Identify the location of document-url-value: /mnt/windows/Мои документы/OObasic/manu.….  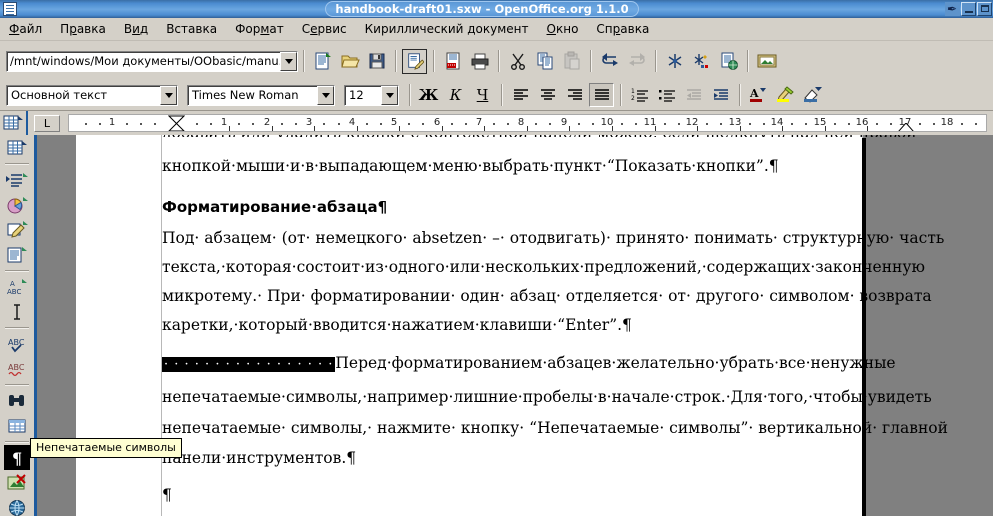
(143, 61).